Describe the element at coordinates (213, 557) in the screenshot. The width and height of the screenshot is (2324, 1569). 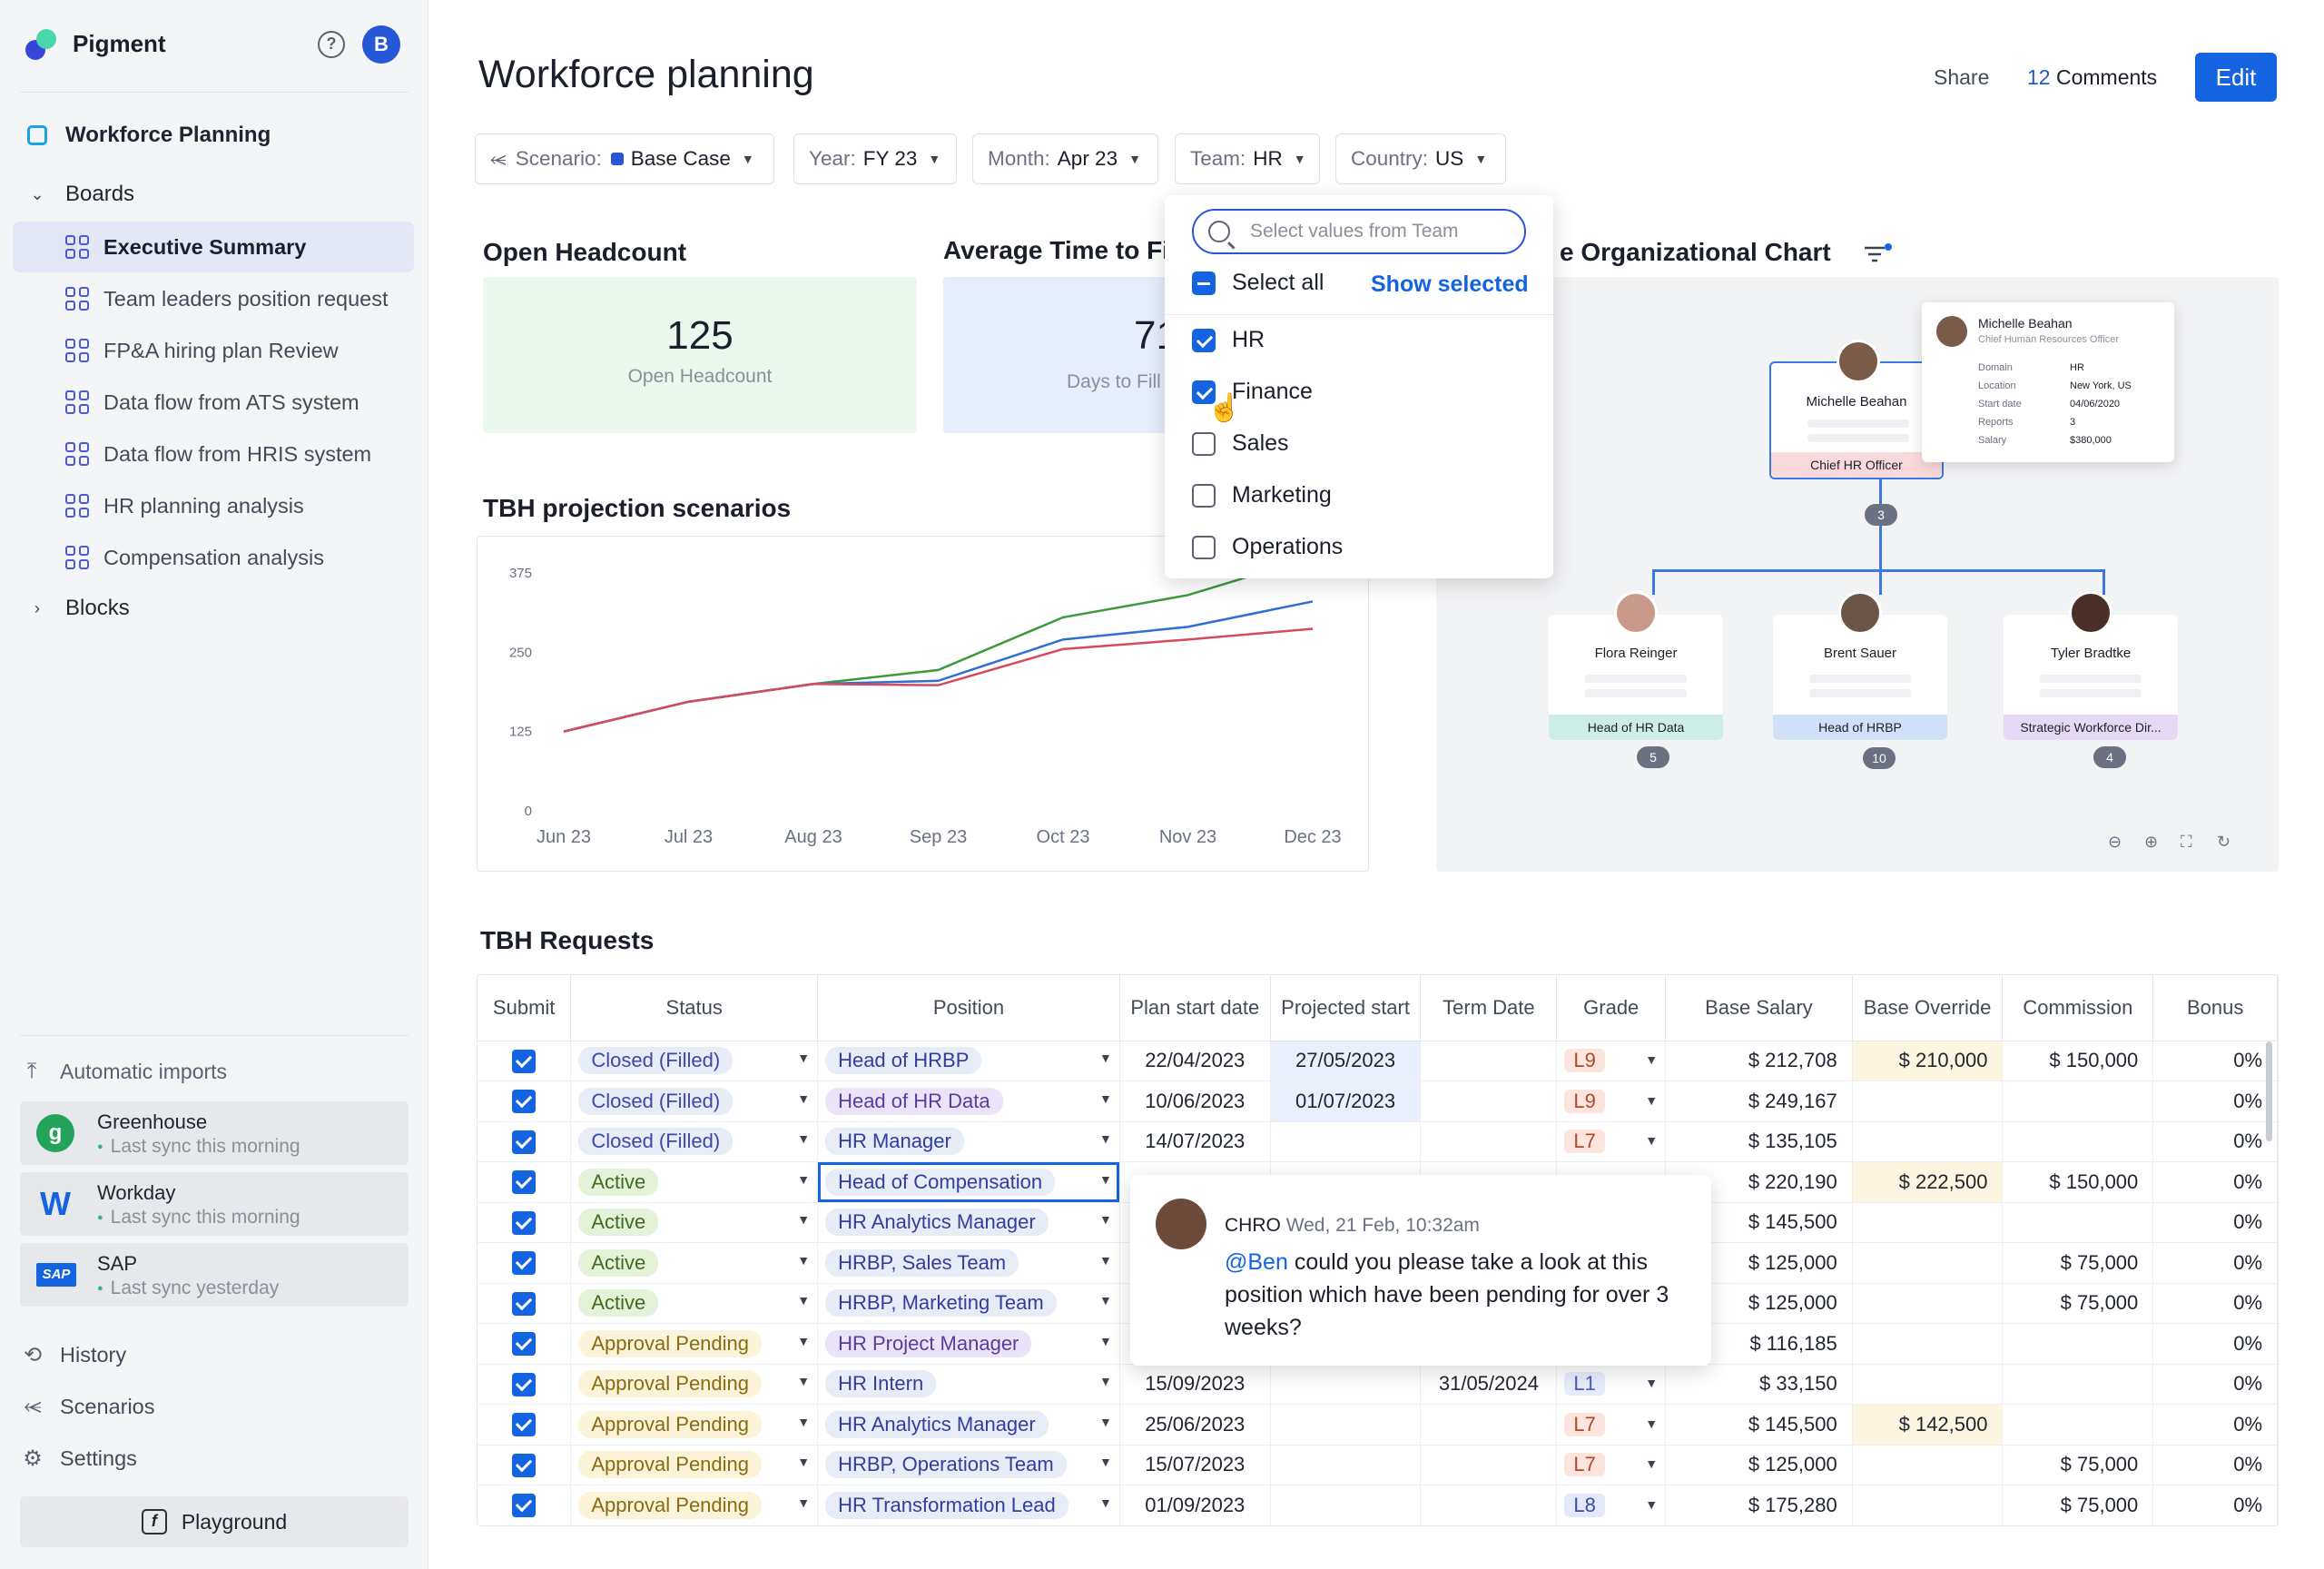
I see `sidebar-item-compensation-analysis: Compensation analysis` at that location.